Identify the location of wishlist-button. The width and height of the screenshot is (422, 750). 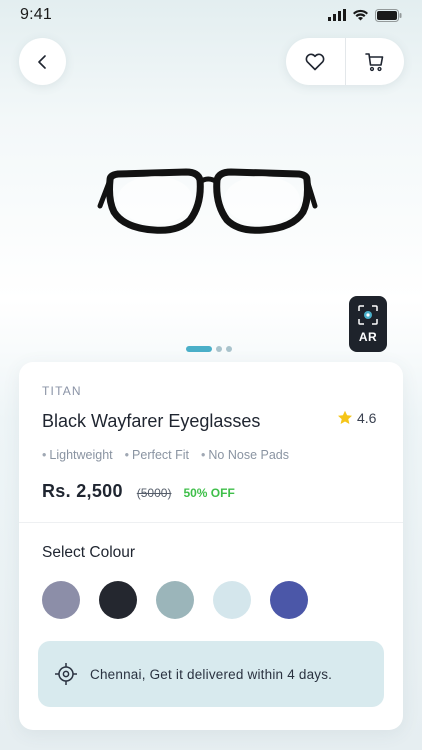
(315, 61).